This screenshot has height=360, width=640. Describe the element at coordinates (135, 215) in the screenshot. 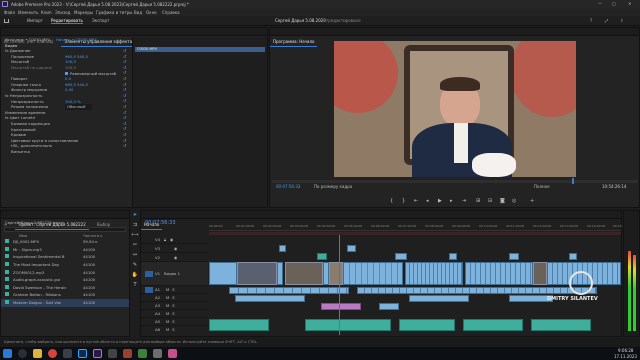

I see `selection-tool-icon: ➤` at that location.